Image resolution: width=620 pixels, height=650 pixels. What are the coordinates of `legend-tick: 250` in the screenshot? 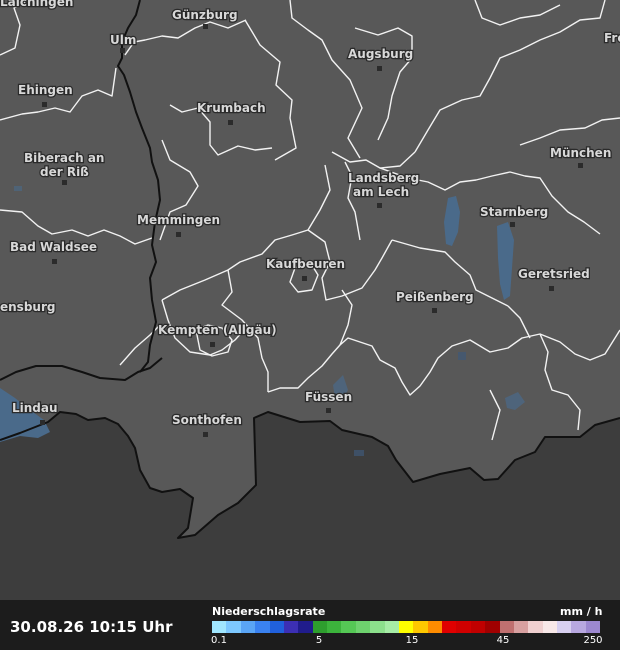 It's located at (593, 640).